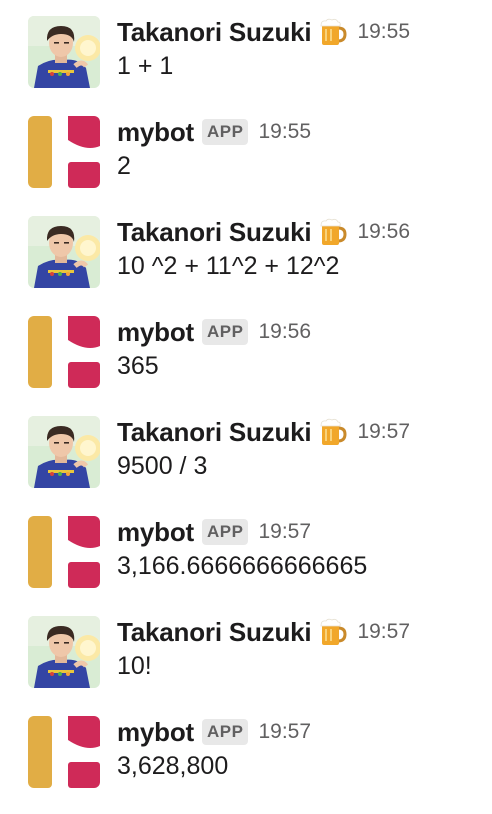 The height and width of the screenshot is (814, 492). I want to click on message-header: Takanori Suzuki 19:56, so click(263, 232).